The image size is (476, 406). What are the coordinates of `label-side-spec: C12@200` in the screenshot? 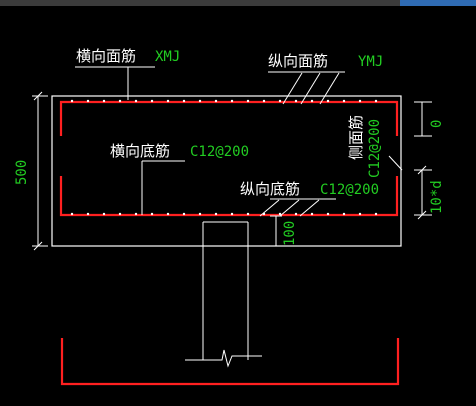 It's located at (375, 148).